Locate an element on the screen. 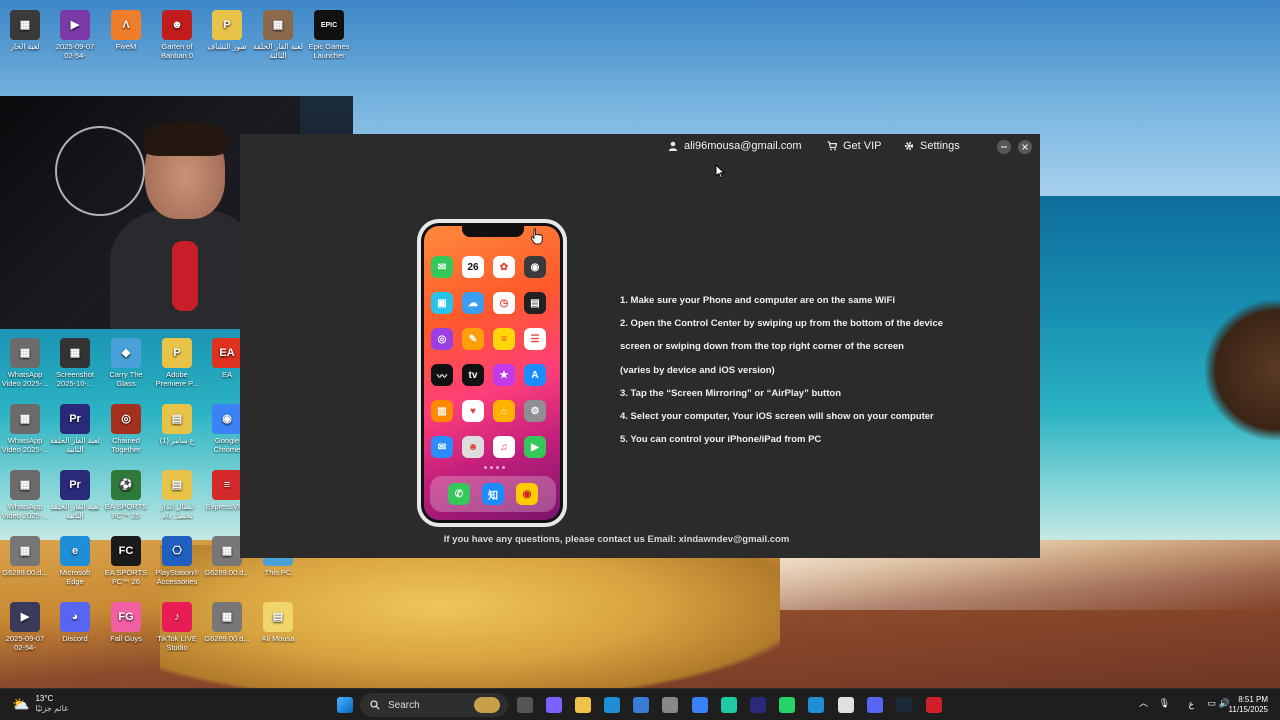  microphone-icon: 🎙 is located at coordinates (1164, 703).